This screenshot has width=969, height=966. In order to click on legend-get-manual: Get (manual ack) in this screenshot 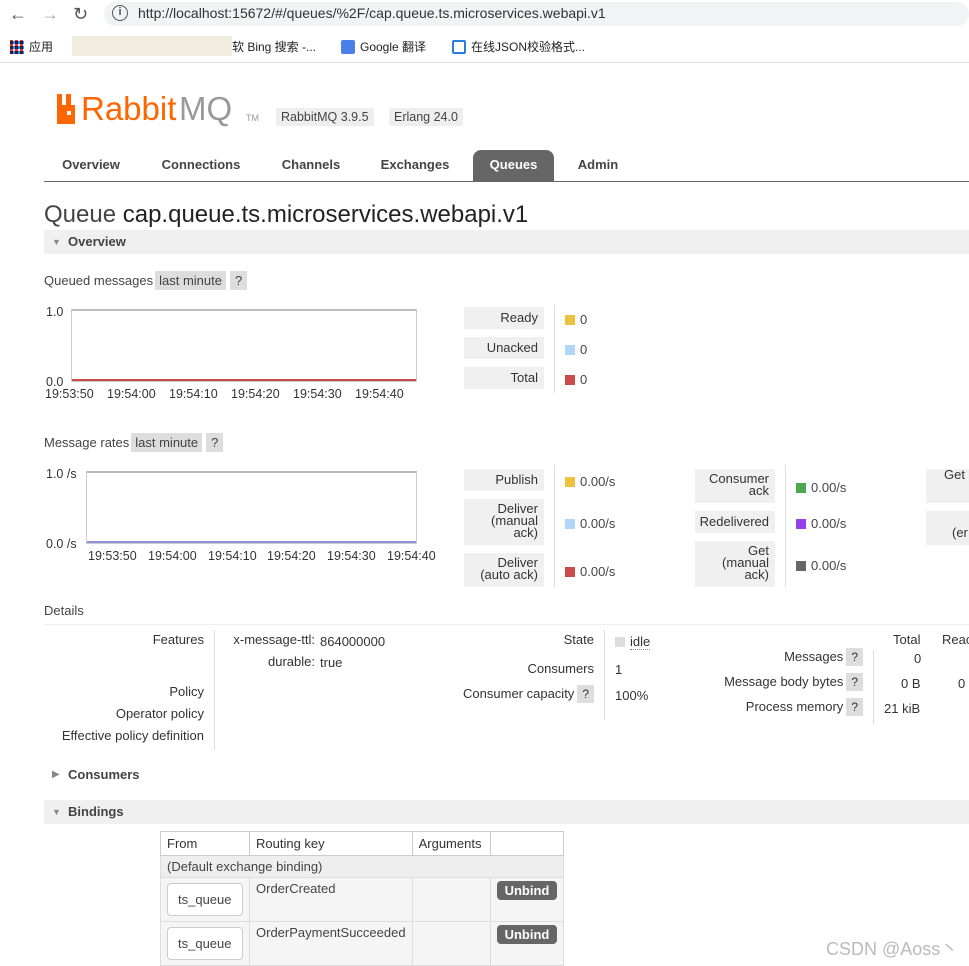, I will do `click(735, 564)`.